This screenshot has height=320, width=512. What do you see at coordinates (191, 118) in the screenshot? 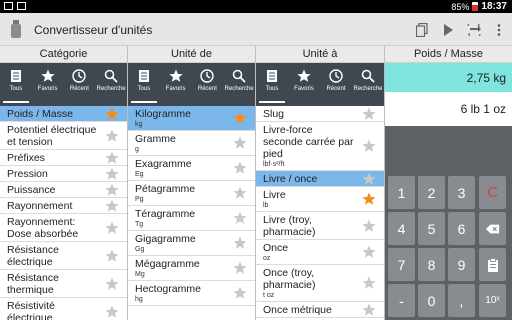
I see `unit-from-list-item: Kilogramme kg` at bounding box center [191, 118].